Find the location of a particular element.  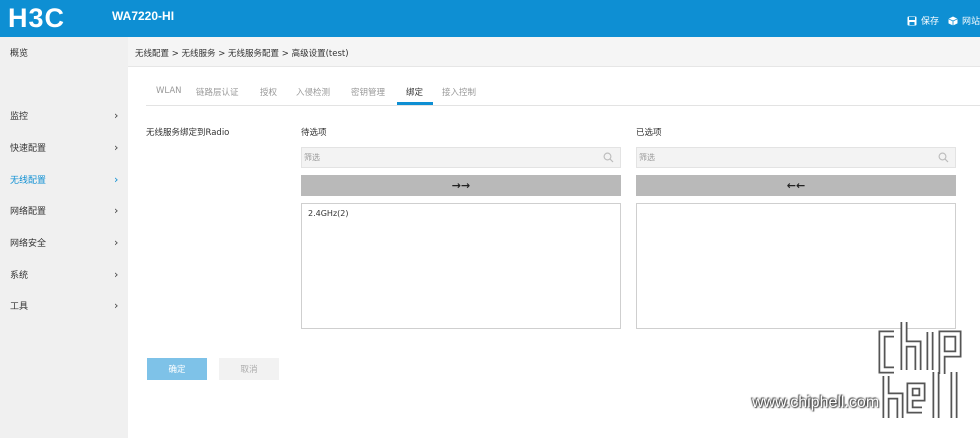

sidebar-item-label: 网络配置 is located at coordinates (28, 212).